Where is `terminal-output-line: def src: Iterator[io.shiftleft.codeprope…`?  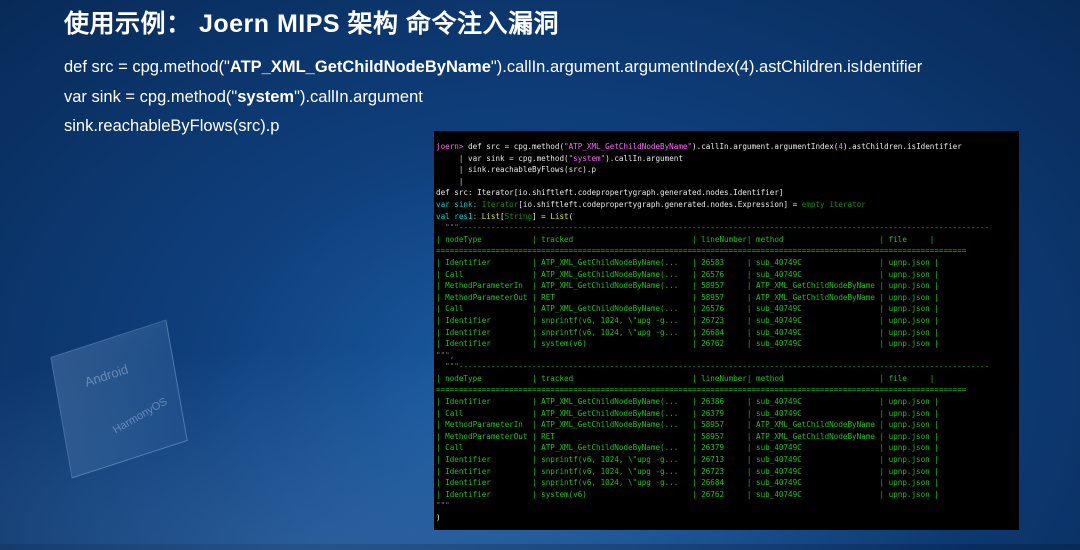
terminal-output-line: def src: Iterator[io.shiftleft.codeprope… is located at coordinates (610, 193).